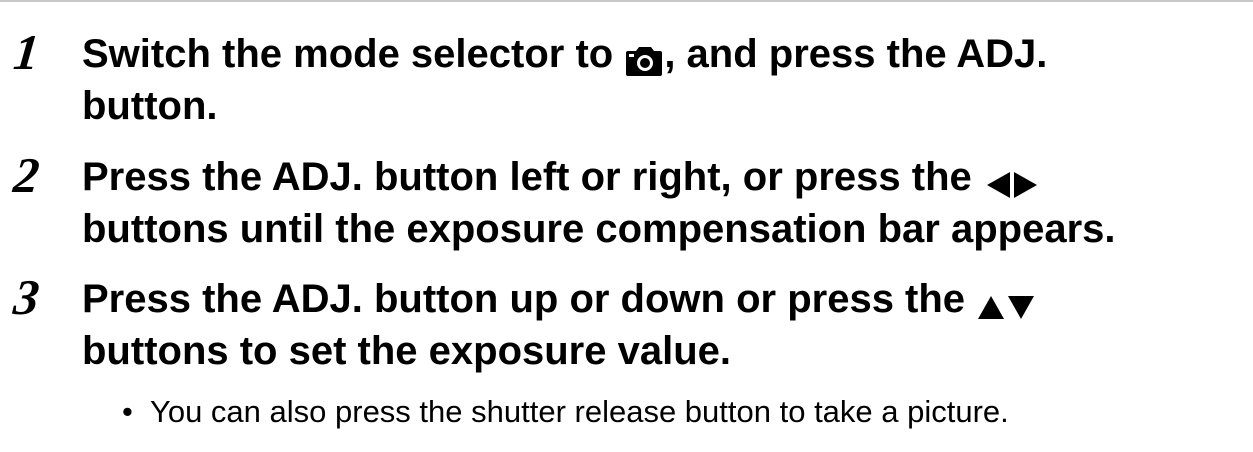  Describe the element at coordinates (856, 54) in the screenshot. I see `step-text-segment: , and press the ADJ.` at that location.